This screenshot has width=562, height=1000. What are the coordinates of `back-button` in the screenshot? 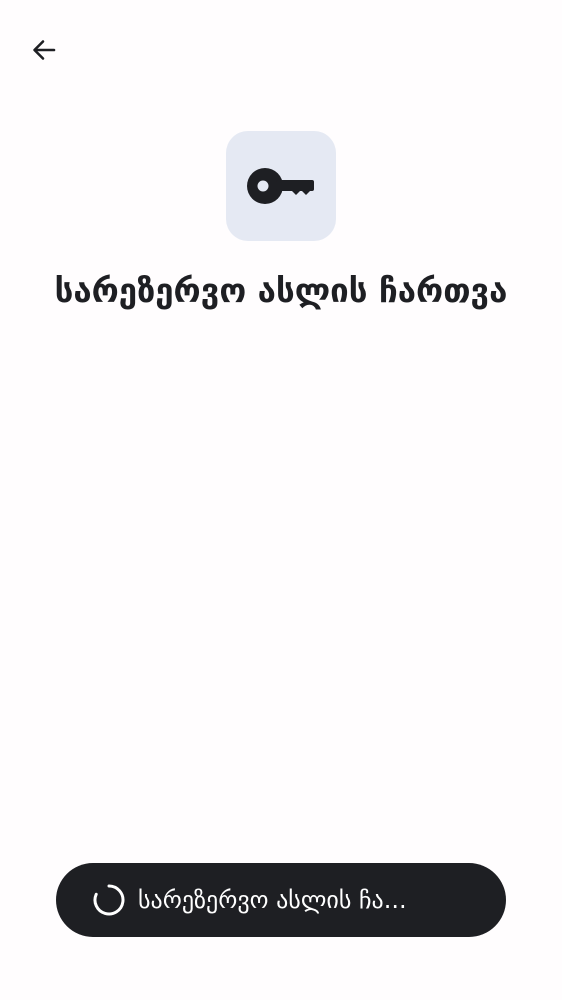 It's located at (44, 50).